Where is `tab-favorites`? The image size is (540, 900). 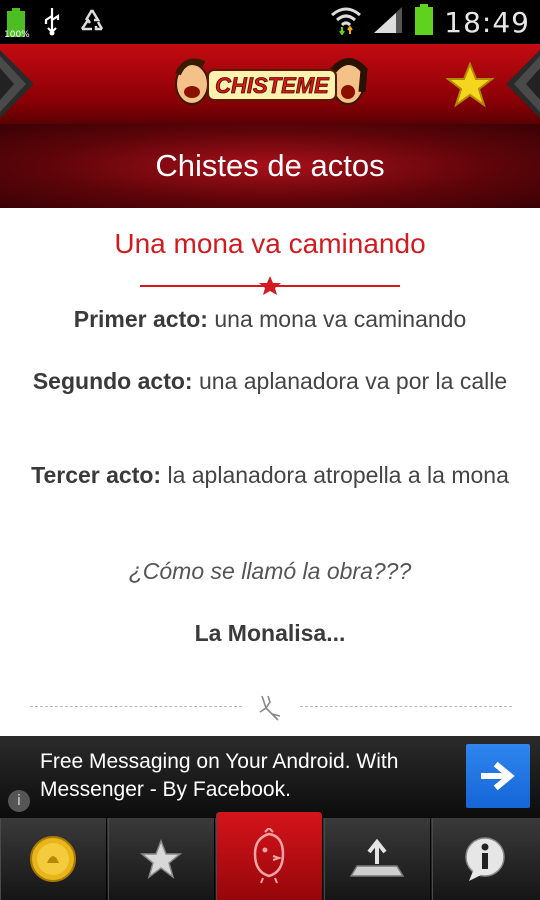 tab-favorites is located at coordinates (161, 859).